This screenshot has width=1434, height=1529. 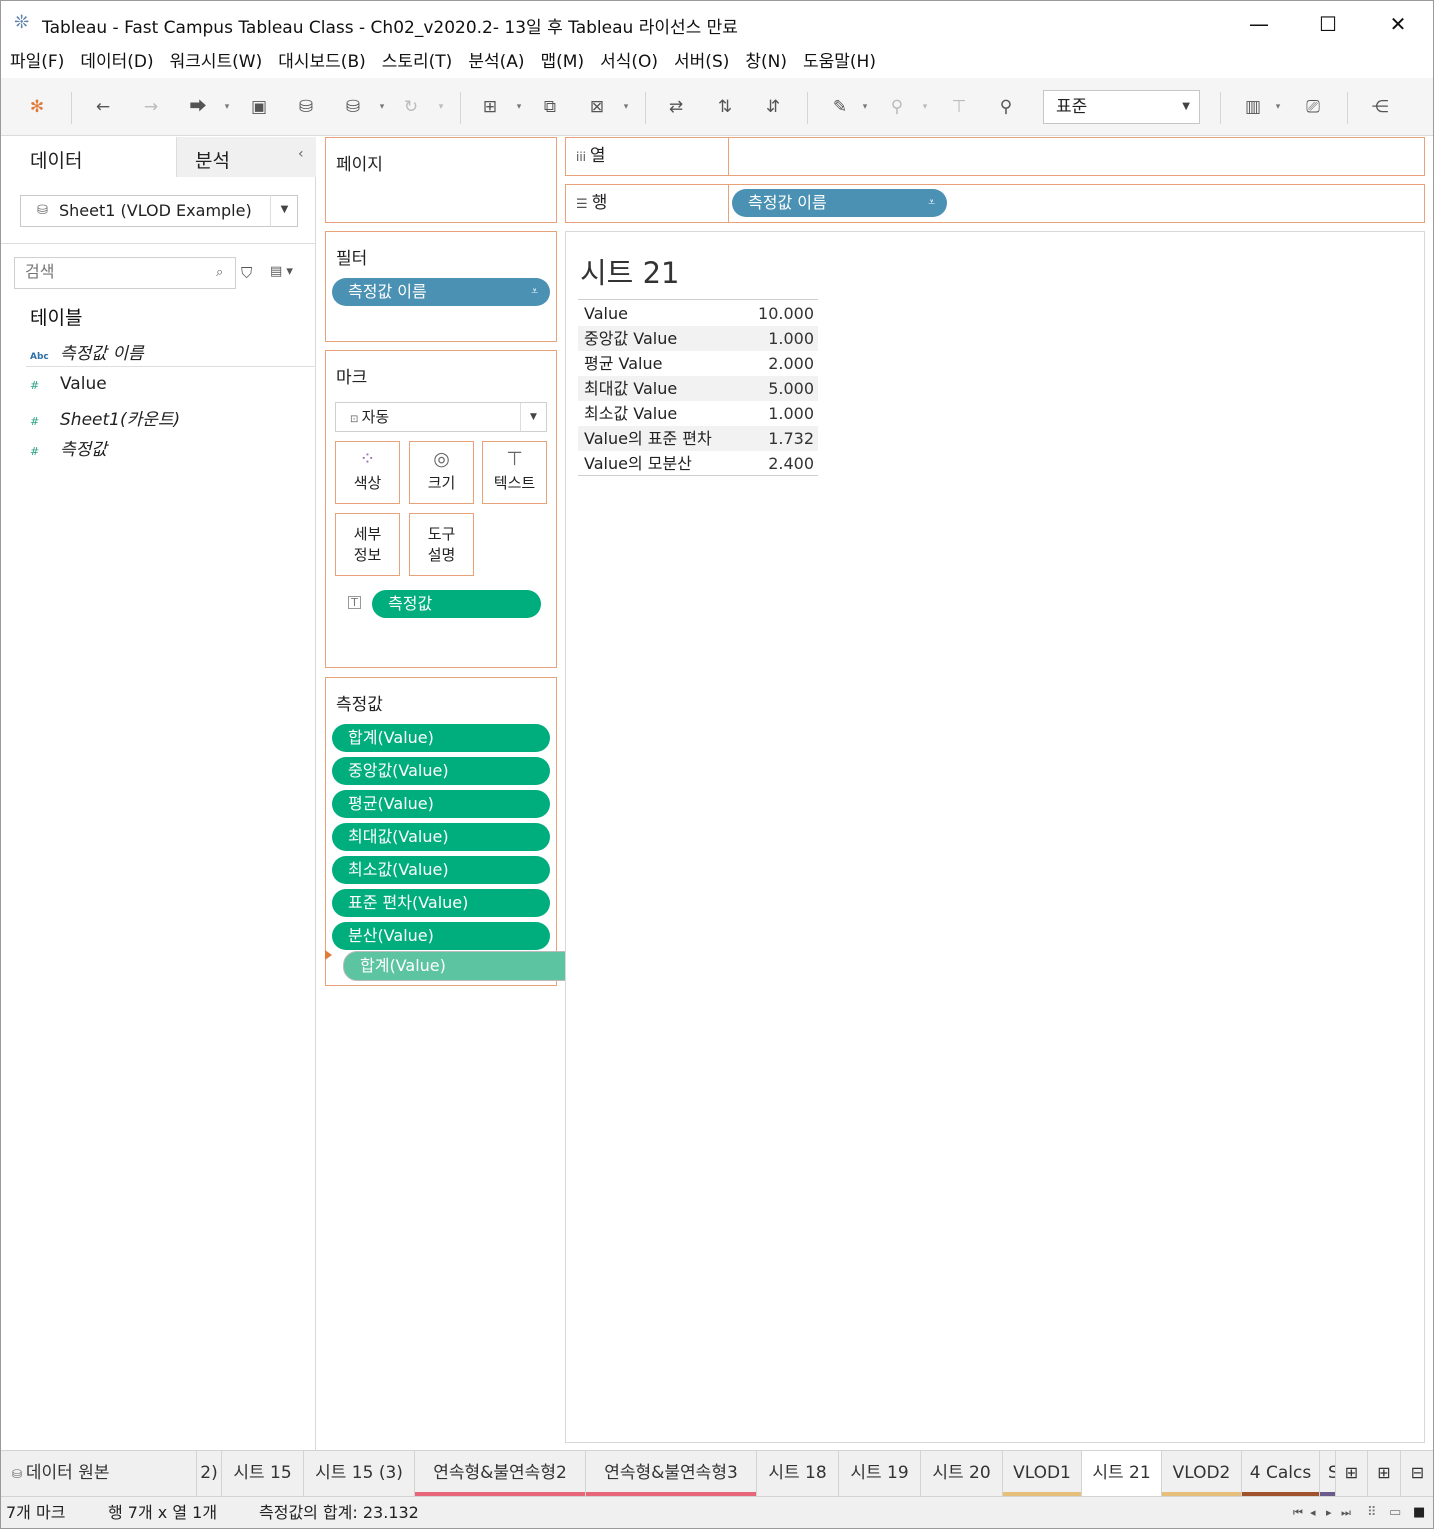 I want to click on refresh-dropdown-icon: ▾, so click(x=441, y=107).